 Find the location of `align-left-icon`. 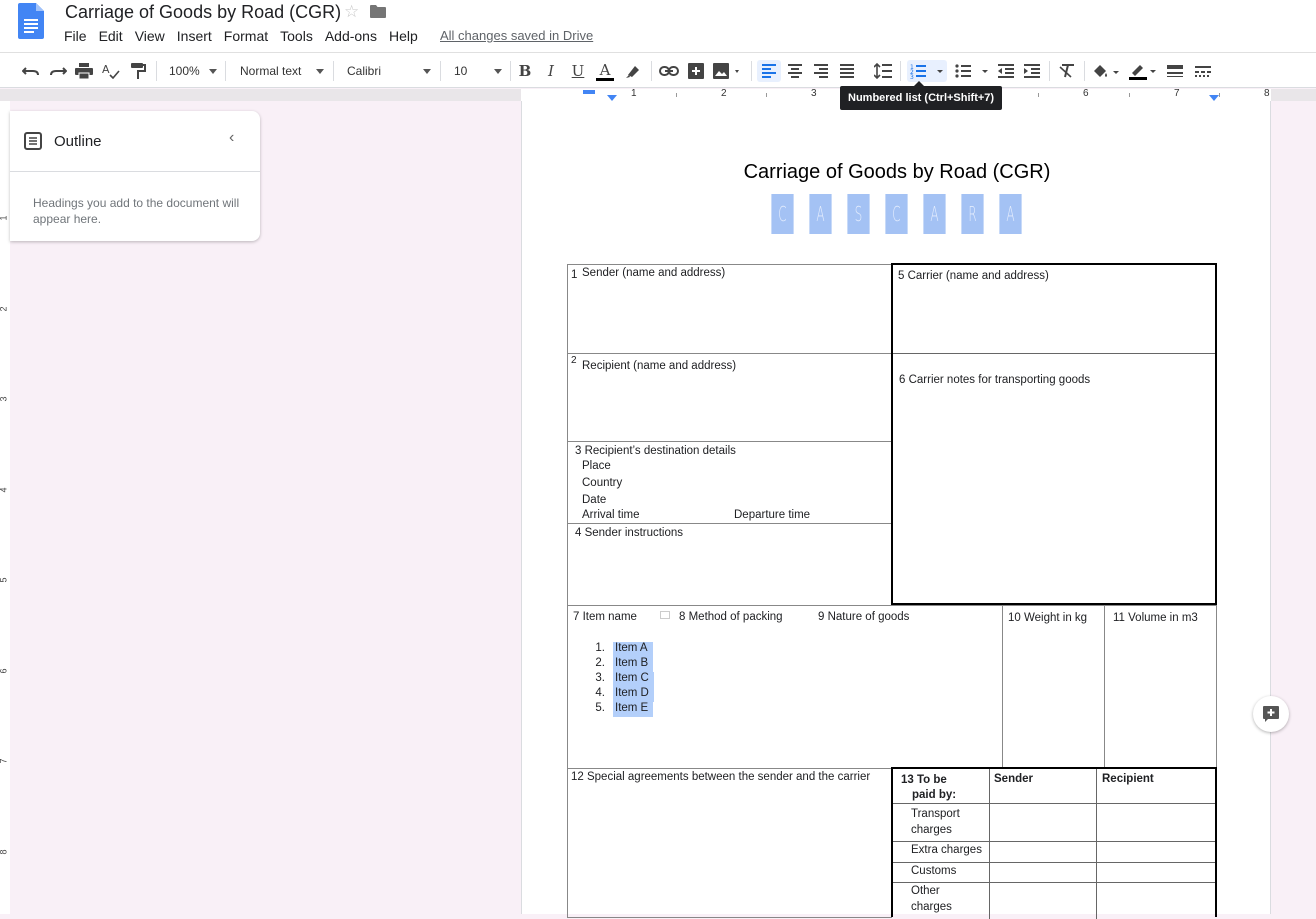

align-left-icon is located at coordinates (769, 71).